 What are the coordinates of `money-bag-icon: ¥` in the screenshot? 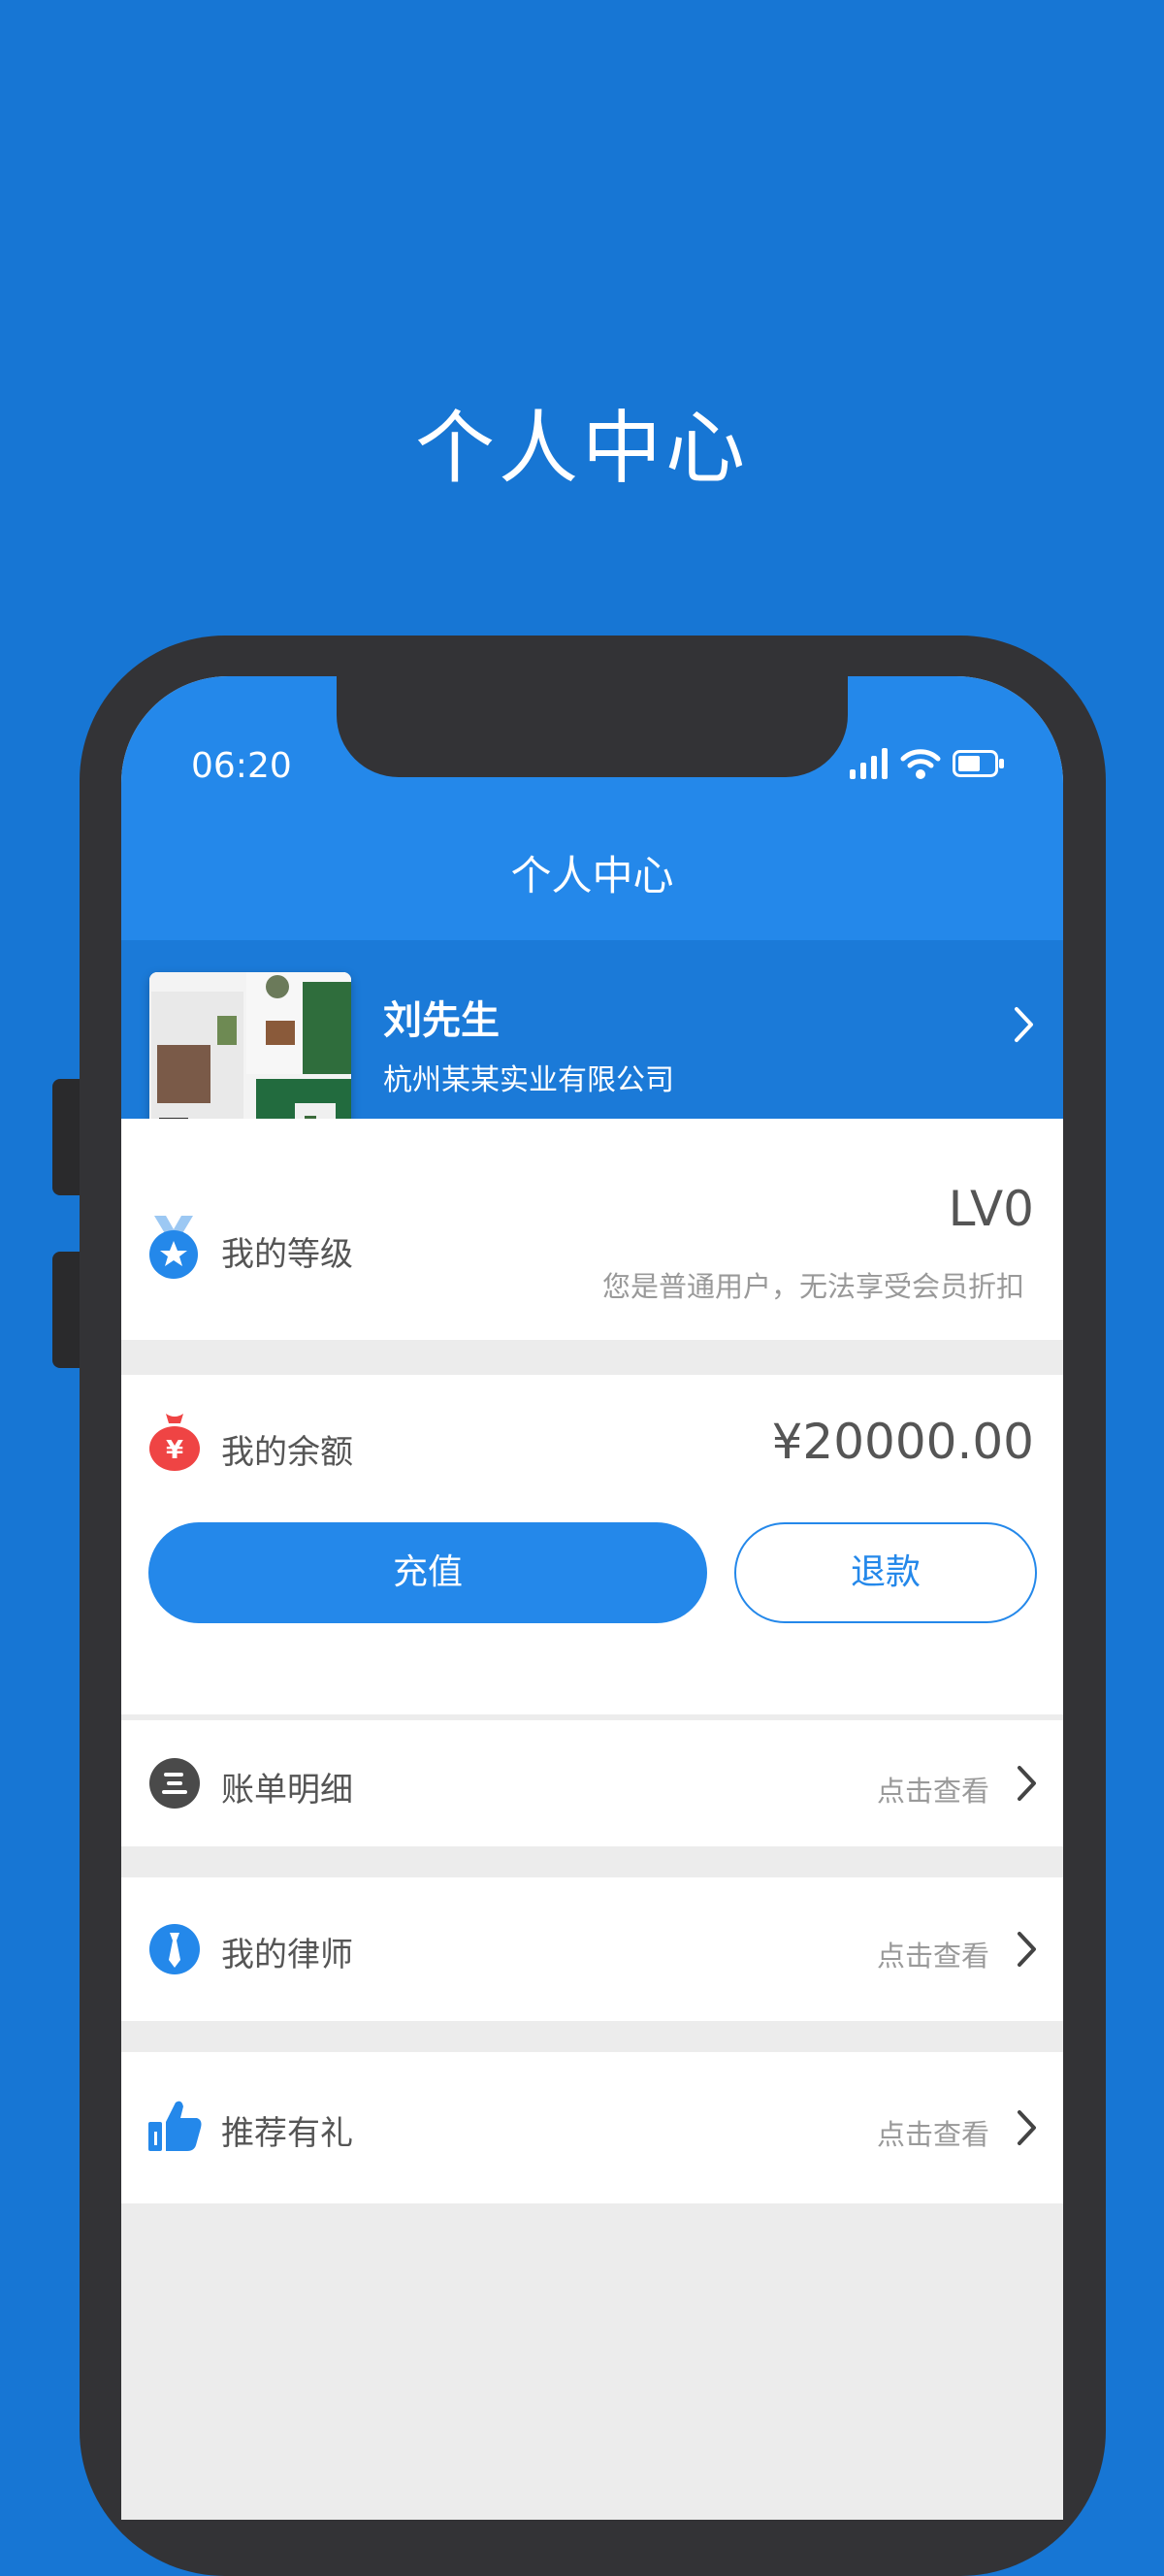 It's located at (174, 1442).